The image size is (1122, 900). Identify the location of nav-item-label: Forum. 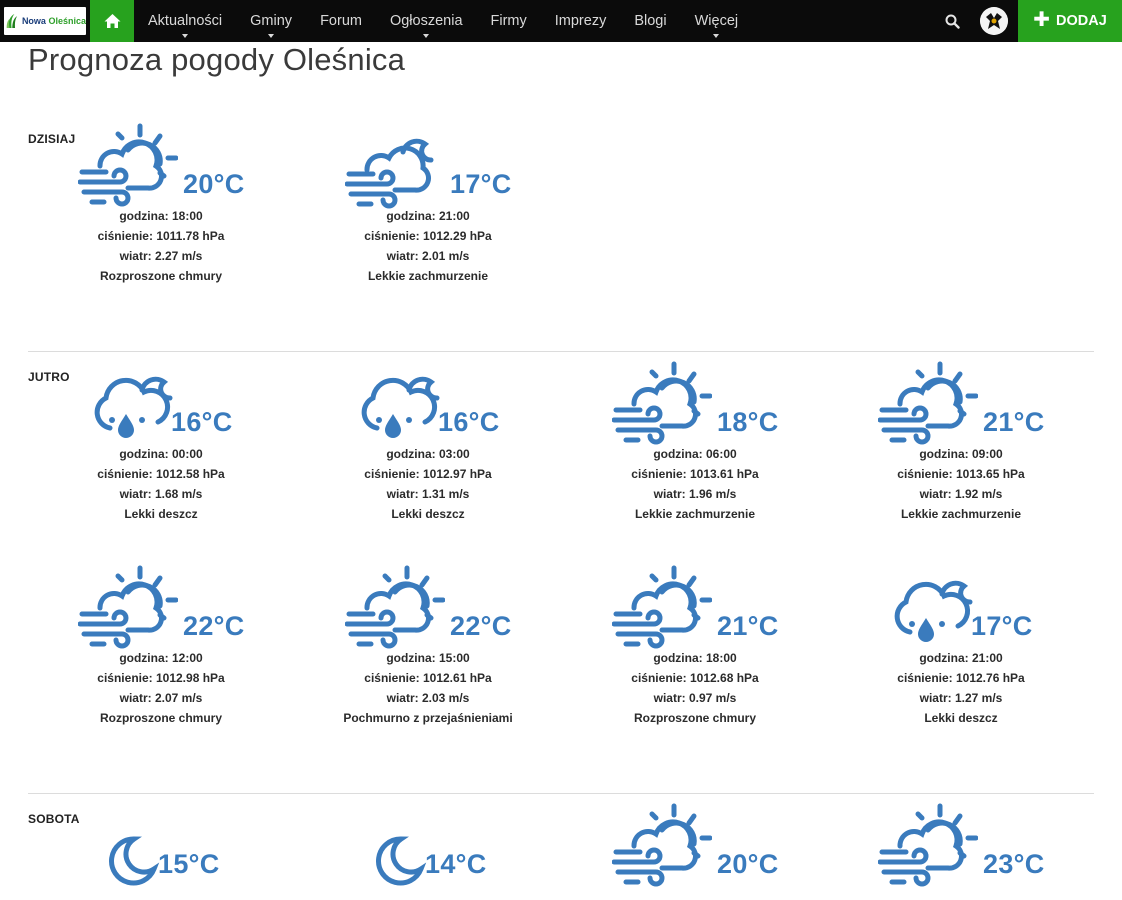
(341, 21).